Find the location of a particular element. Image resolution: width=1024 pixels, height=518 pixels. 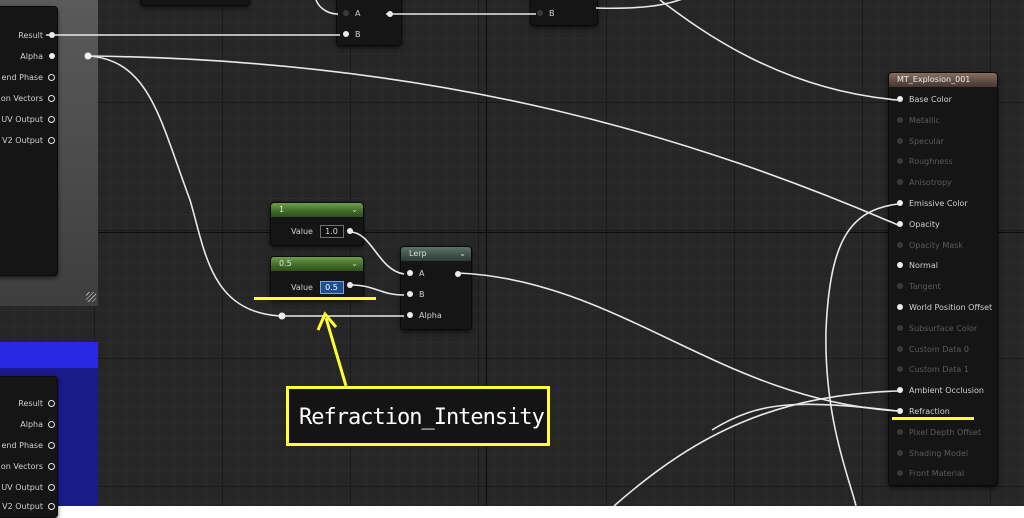

annotation-callout: Refraction_Intensity is located at coordinates (418, 416).